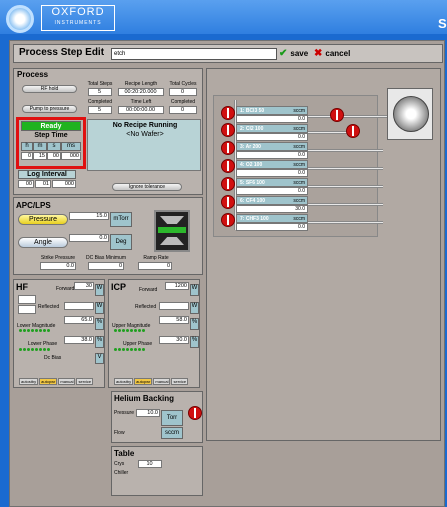  I want to click on hf-title: HF, so click(22, 287).